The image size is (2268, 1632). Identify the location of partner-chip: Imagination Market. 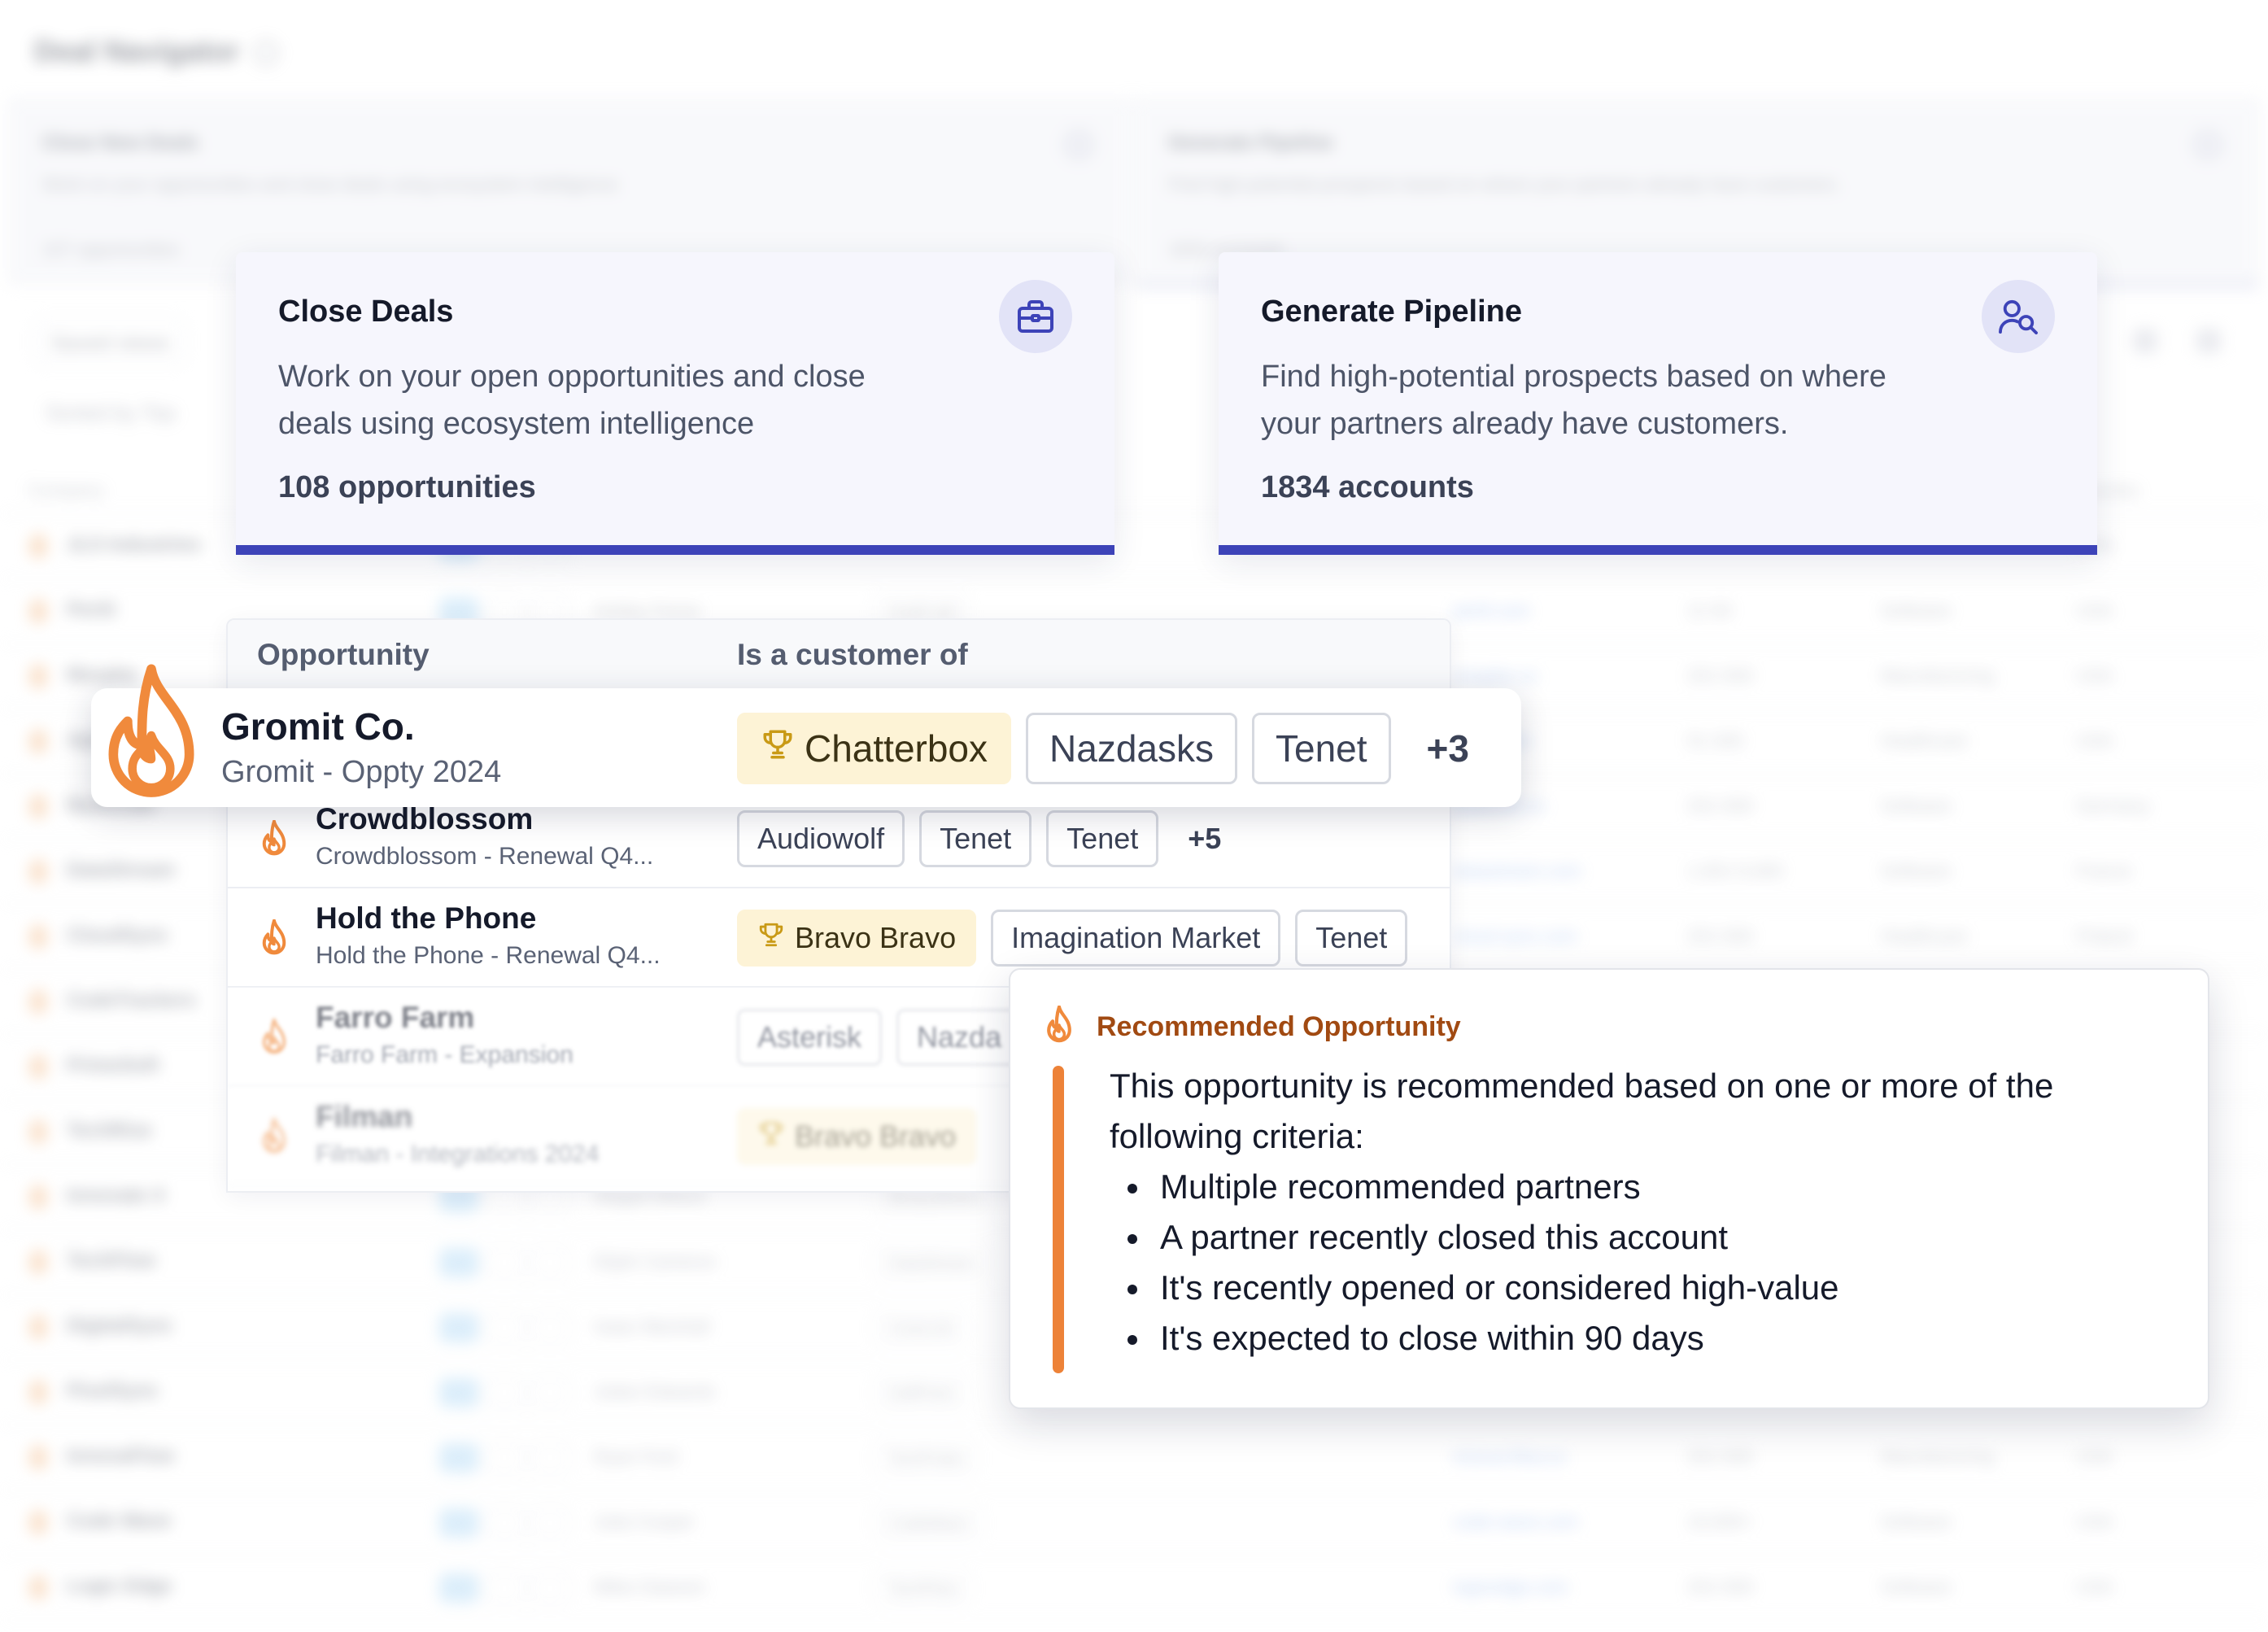
(1136, 939).